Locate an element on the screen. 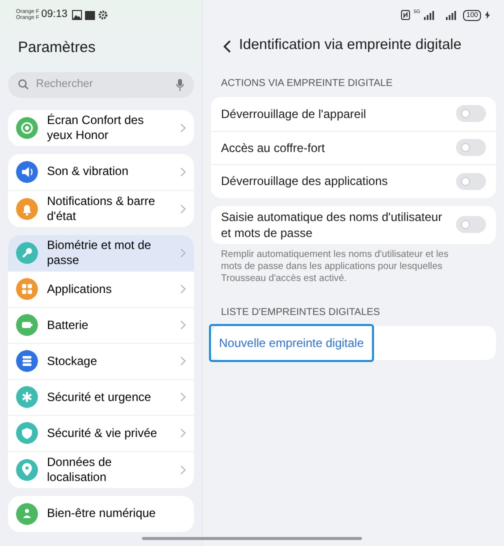  new-fingerprint-link: Nouvelle empreinte digitale is located at coordinates (291, 343).